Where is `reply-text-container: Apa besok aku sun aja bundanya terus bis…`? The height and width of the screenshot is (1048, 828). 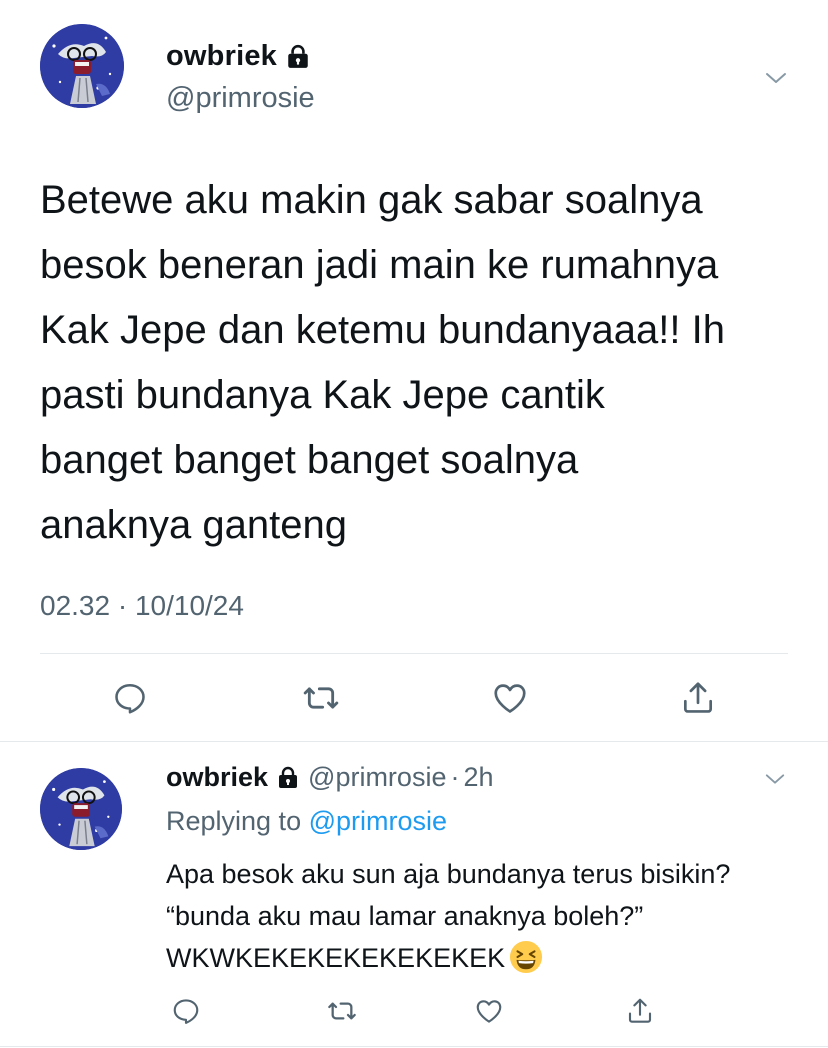 reply-text-container: Apa besok aku sun aja bundanya terus bis… is located at coordinates (466, 916).